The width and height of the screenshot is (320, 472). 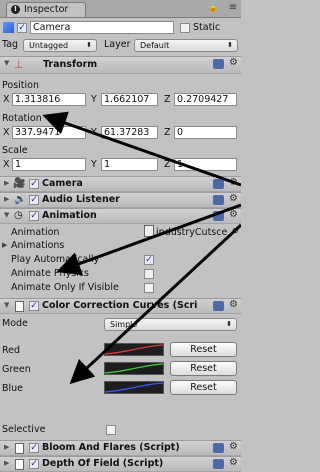 I want to click on animation-clip-field: industryCutsce, so click(x=194, y=232).